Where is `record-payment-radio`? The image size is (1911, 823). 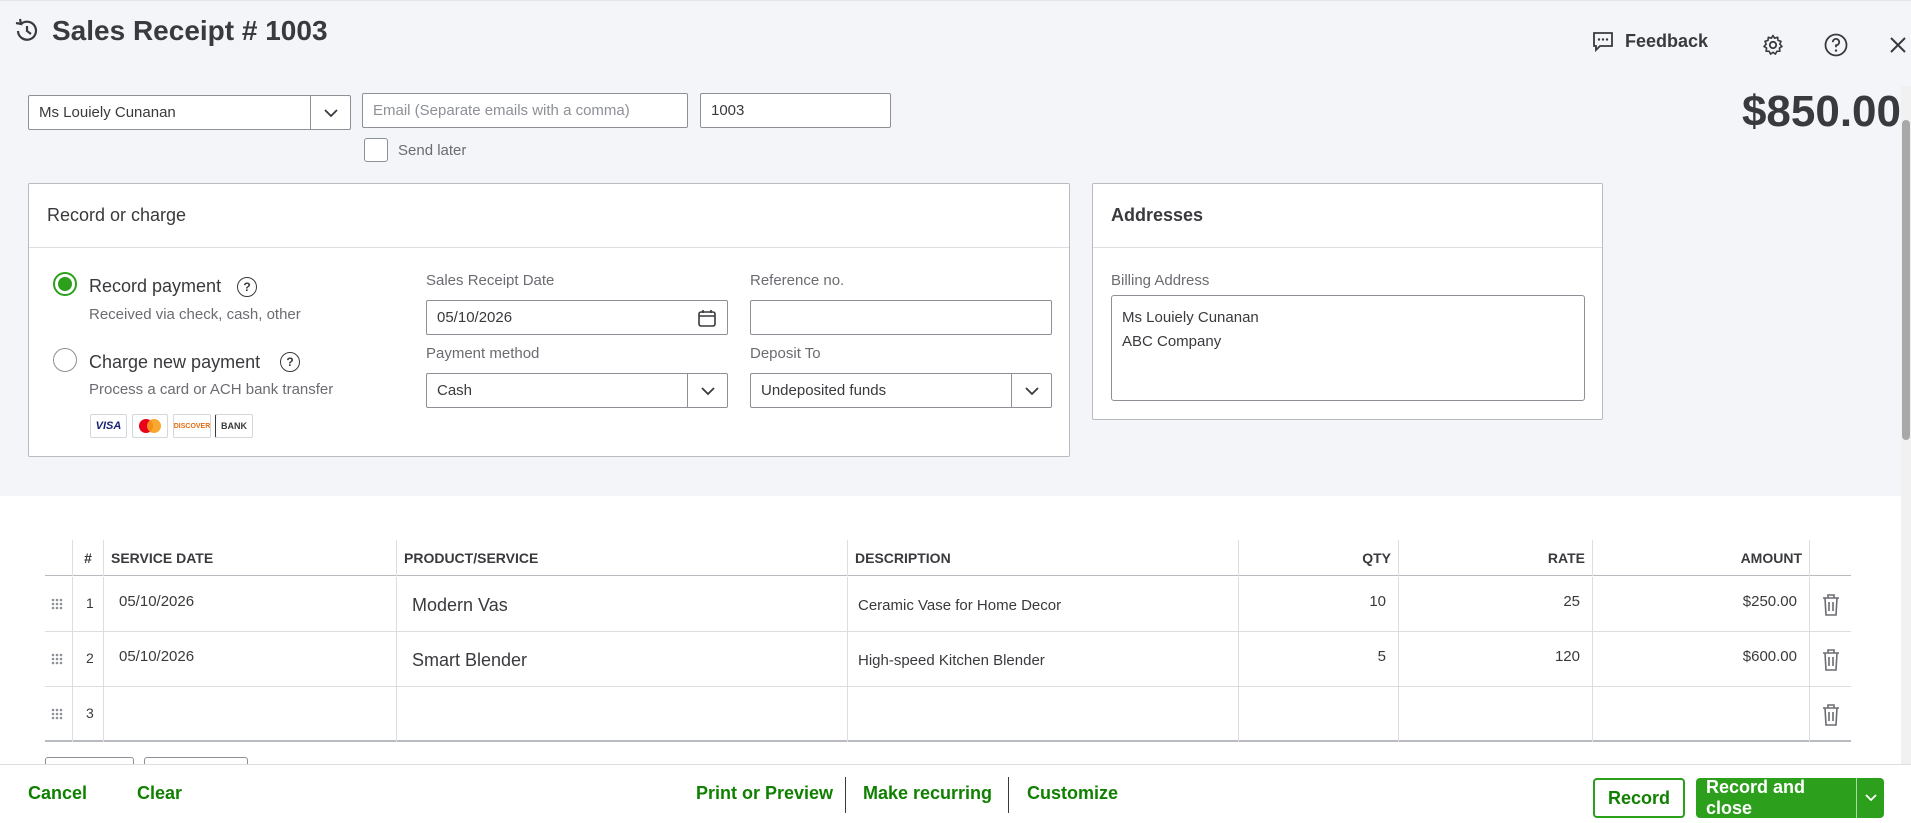
record-payment-radio is located at coordinates (65, 284).